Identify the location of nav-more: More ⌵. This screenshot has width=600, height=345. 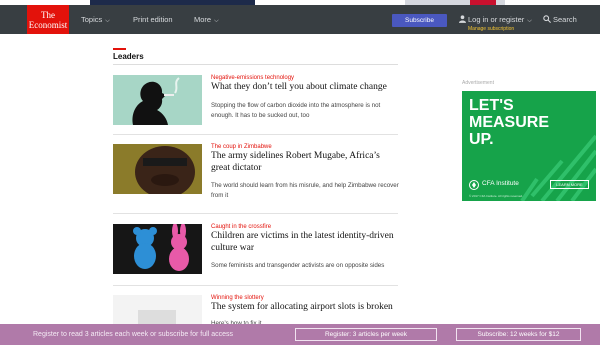
(206, 20).